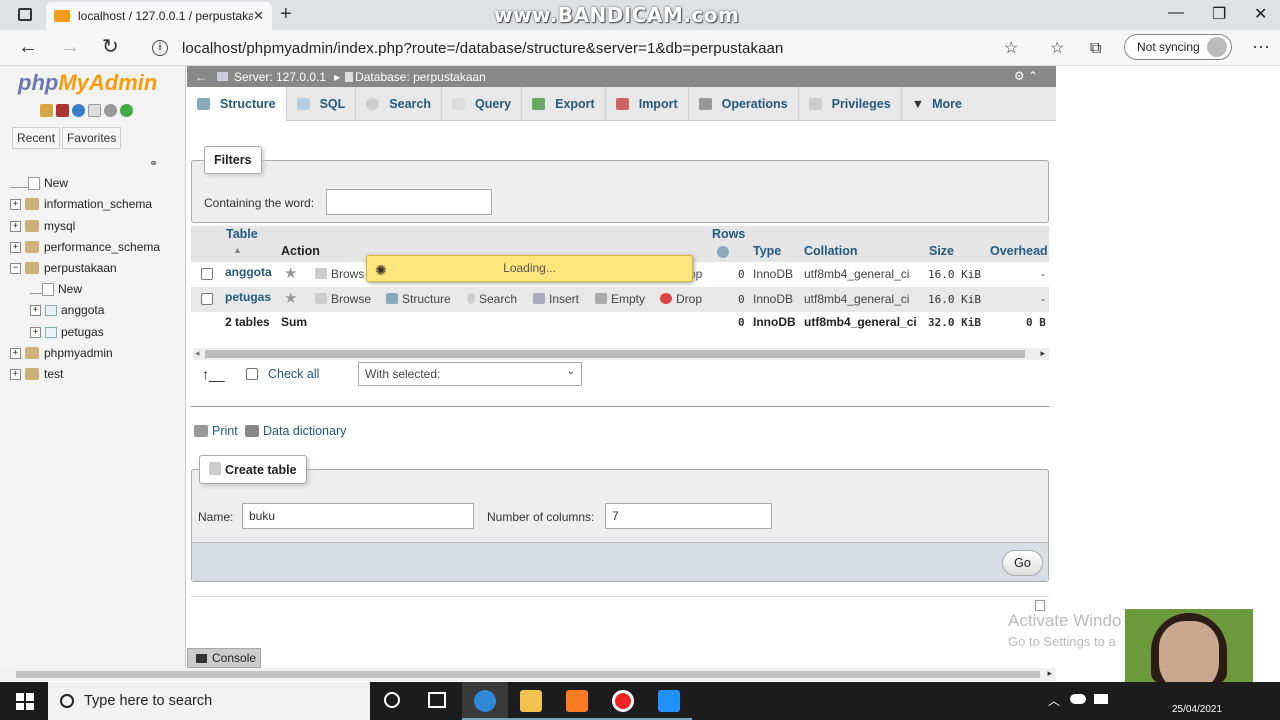  What do you see at coordinates (399, 104) in the screenshot?
I see `tab-search: Search` at bounding box center [399, 104].